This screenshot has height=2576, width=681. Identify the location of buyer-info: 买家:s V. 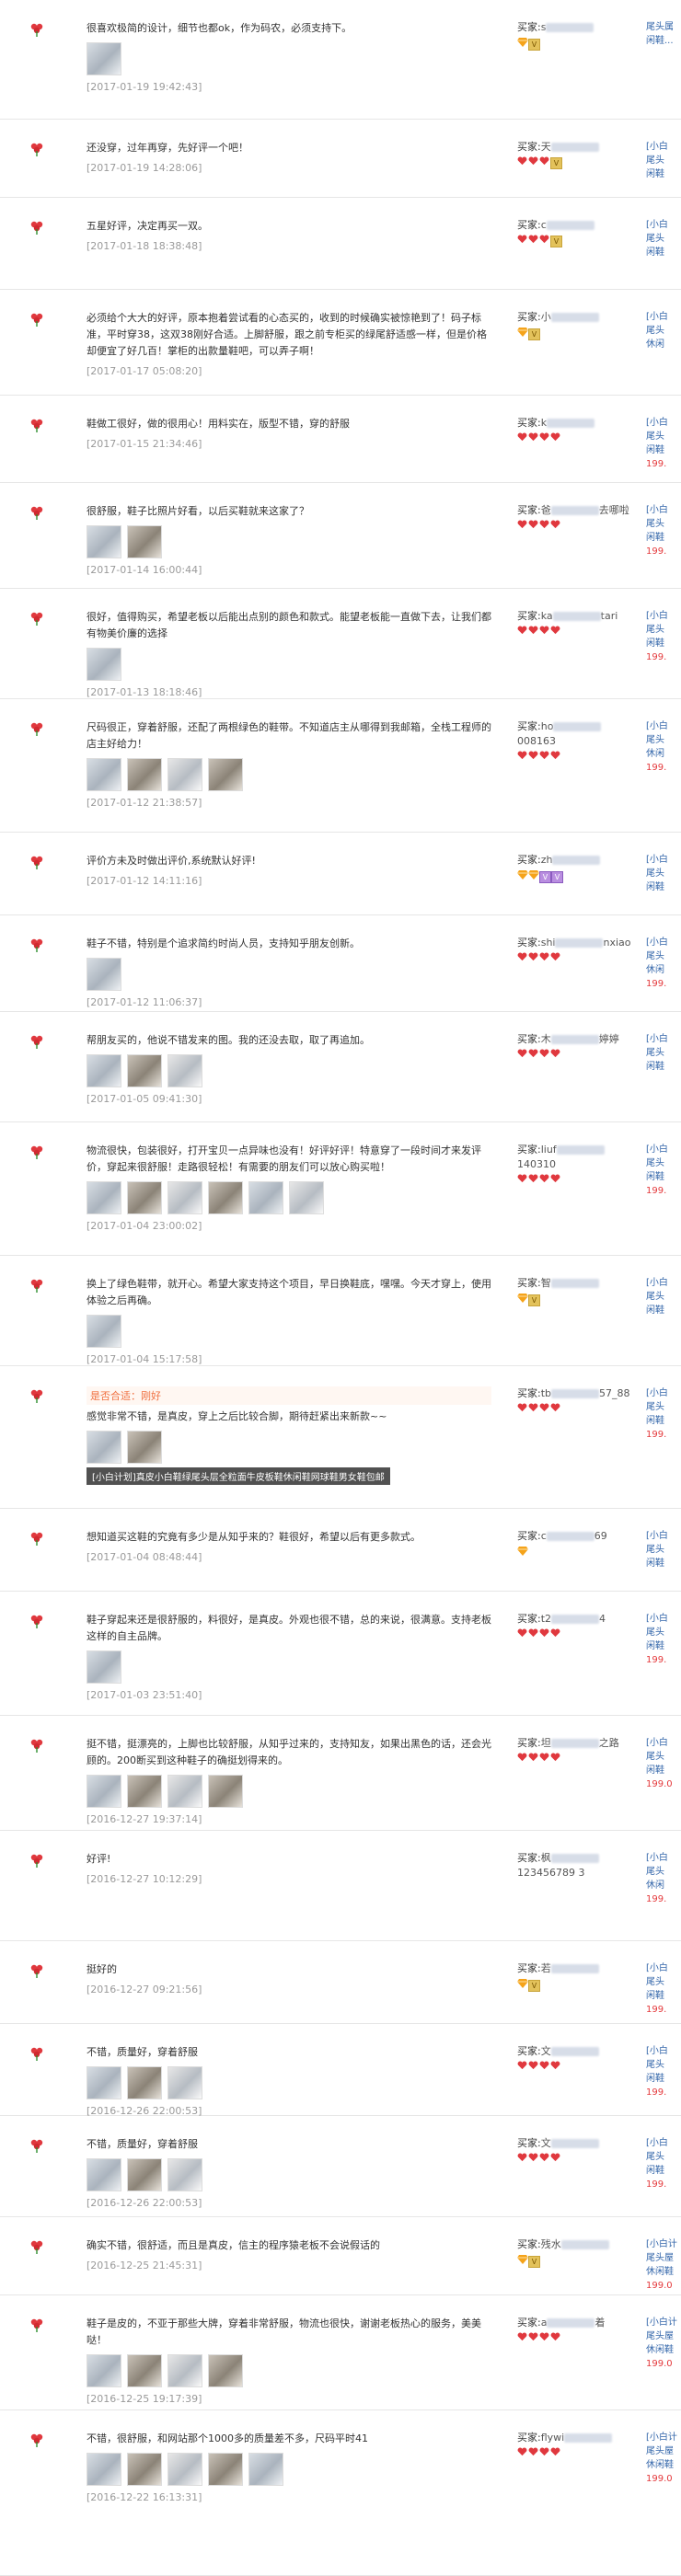
(574, 35).